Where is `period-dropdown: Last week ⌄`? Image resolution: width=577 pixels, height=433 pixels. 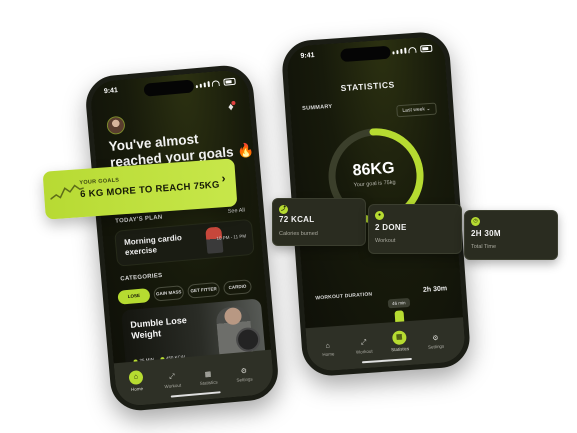
period-dropdown: Last week ⌄ is located at coordinates (416, 110).